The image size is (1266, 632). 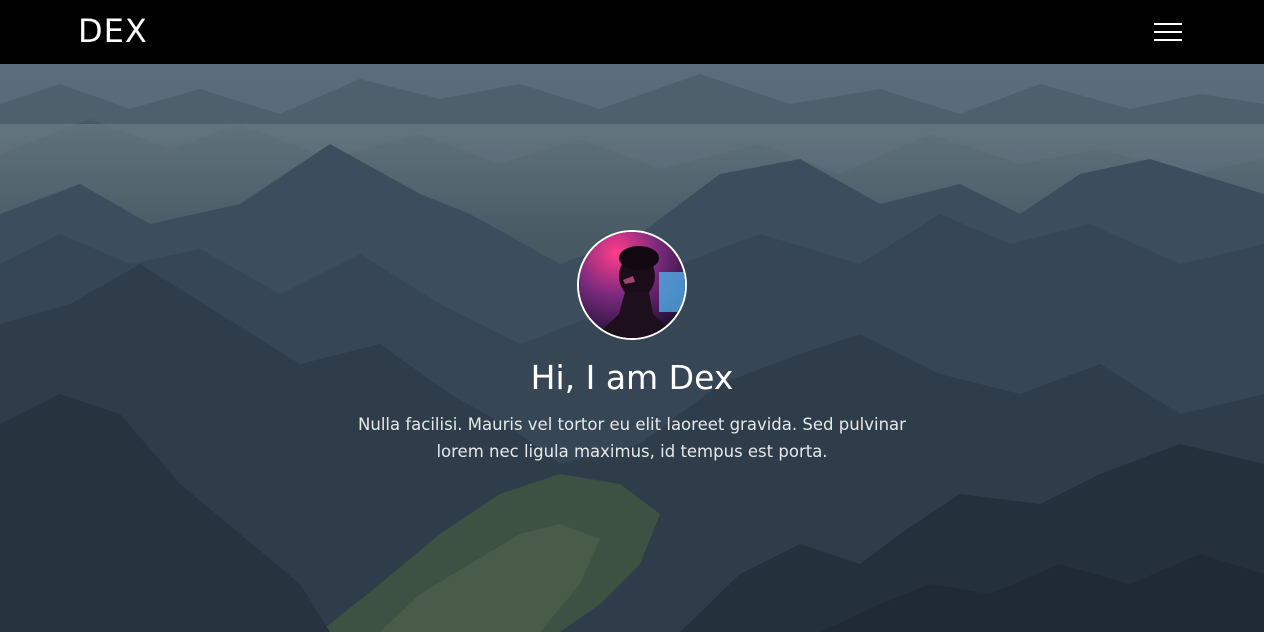 I want to click on brand-logo: DEX, so click(x=113, y=31).